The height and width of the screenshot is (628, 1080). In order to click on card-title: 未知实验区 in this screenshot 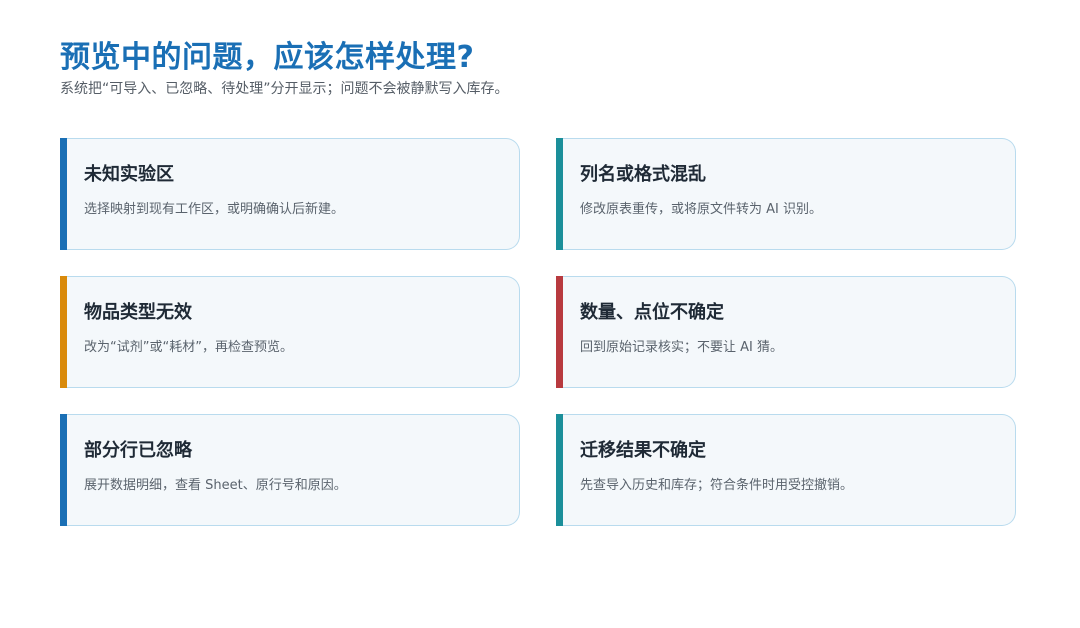, I will do `click(129, 174)`.